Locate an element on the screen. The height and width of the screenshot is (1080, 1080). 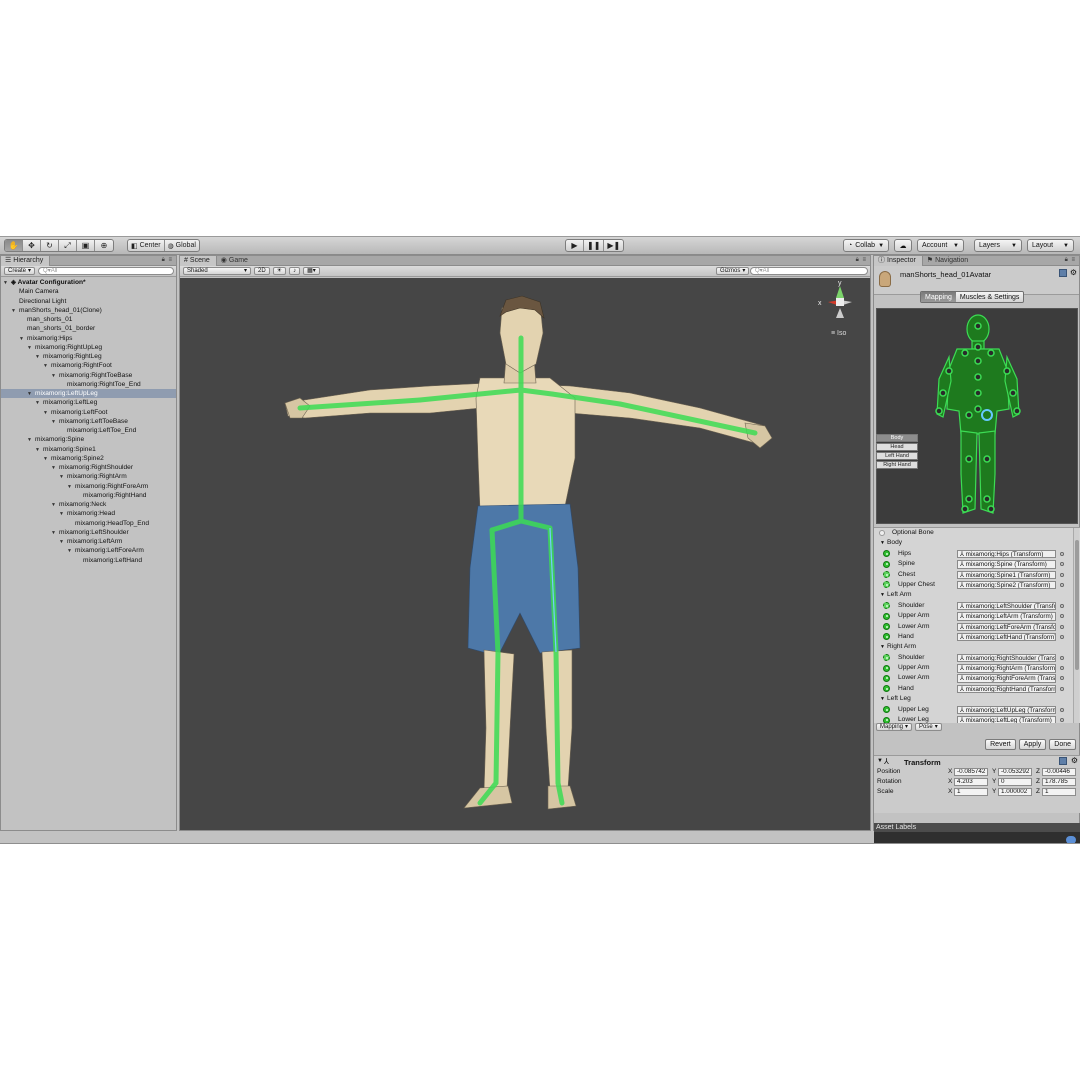
pivot-center-button: ◧ Center is located at coordinates (146, 245).